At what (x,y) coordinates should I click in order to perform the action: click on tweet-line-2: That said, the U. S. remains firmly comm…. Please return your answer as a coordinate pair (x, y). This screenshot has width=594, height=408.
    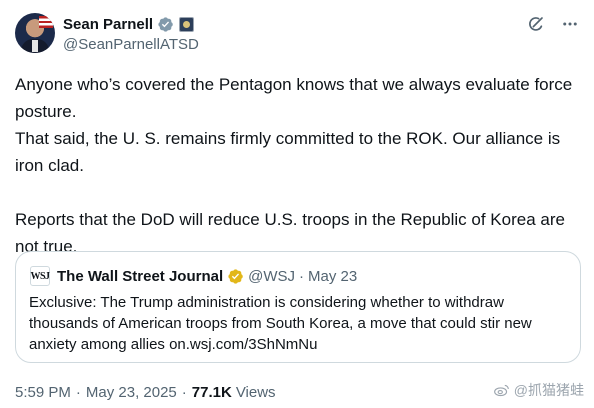
    Looking at the image, I should click on (288, 152).